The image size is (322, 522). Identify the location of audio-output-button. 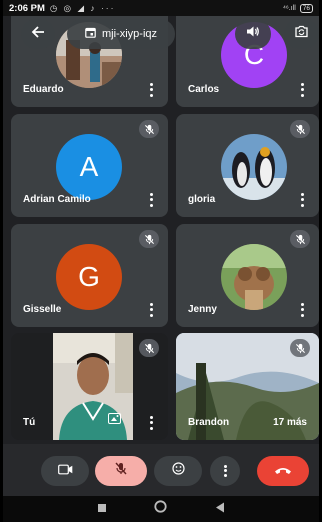
(253, 34).